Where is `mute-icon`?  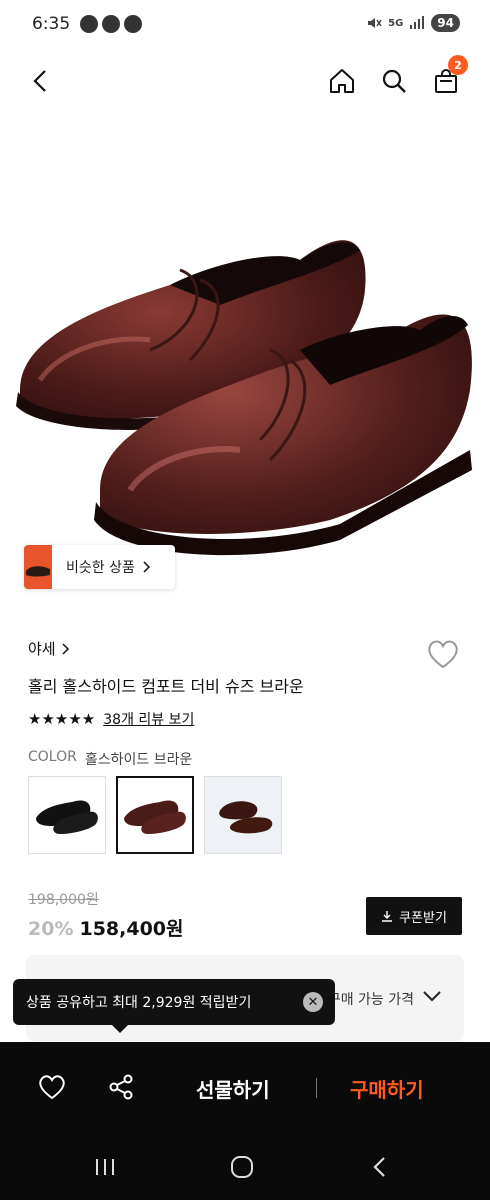
mute-icon is located at coordinates (375, 23).